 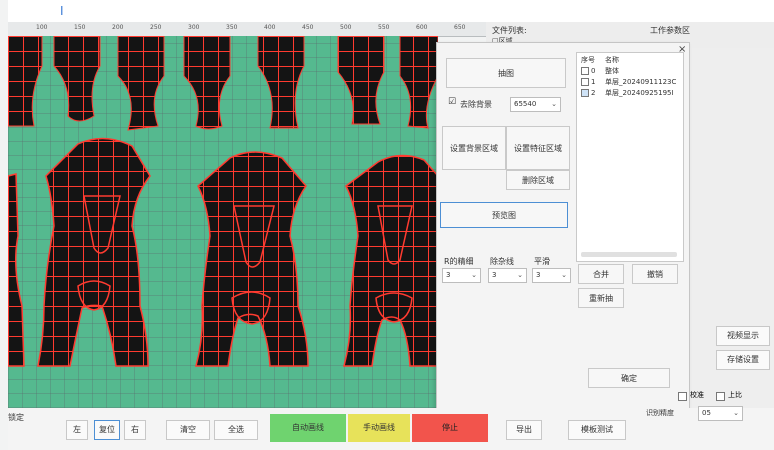 I want to click on calibrate-checkbox, so click(x=682, y=396).